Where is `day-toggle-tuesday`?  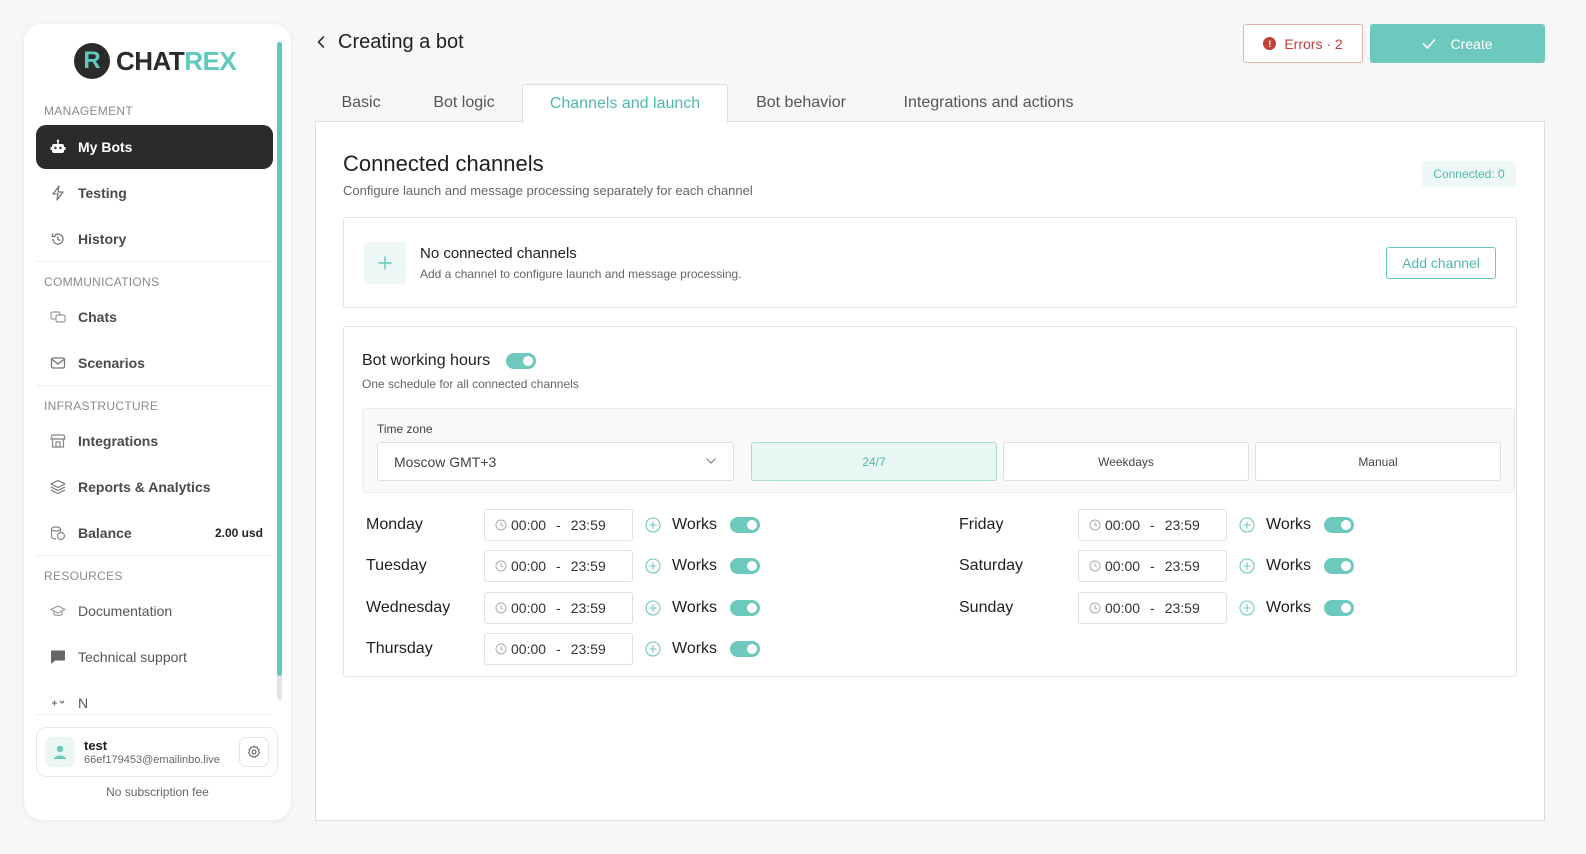
day-toggle-tuesday is located at coordinates (745, 566).